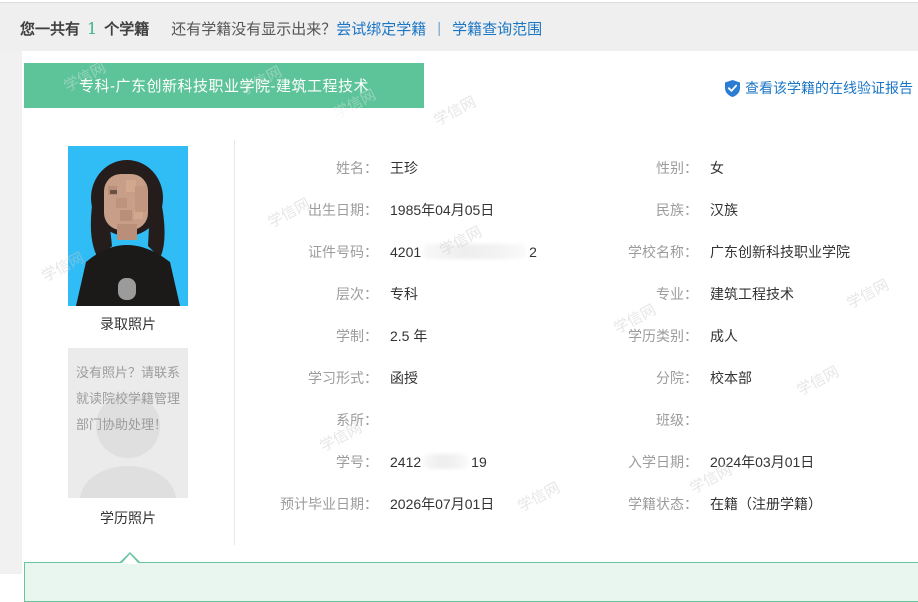 The image size is (918, 602). I want to click on admission-photo, so click(128, 226).